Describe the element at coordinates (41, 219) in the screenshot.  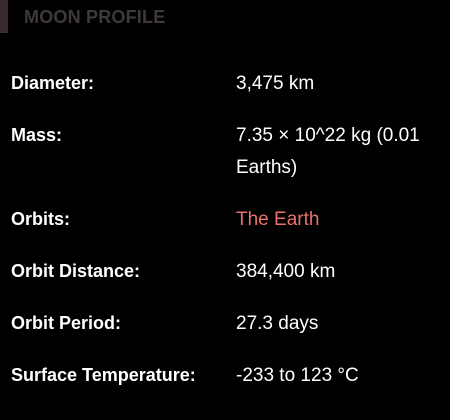
I see `orbits-label: Orbits:` at that location.